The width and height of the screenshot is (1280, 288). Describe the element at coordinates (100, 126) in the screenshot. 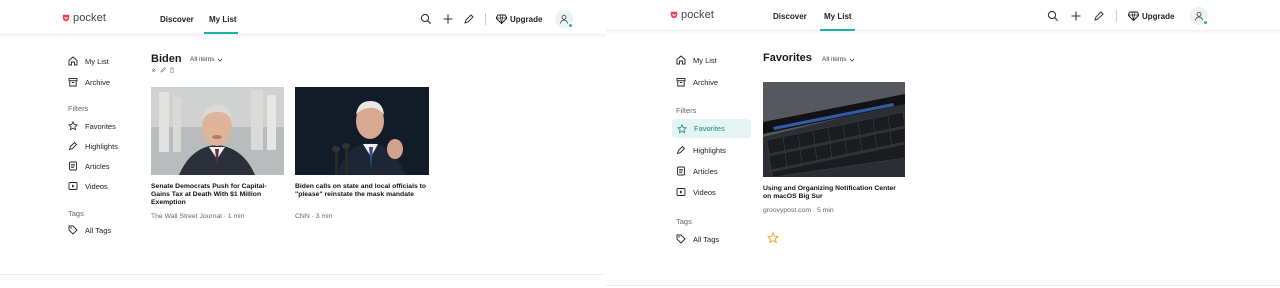

I see `sidebar-item-label: Favorites` at that location.